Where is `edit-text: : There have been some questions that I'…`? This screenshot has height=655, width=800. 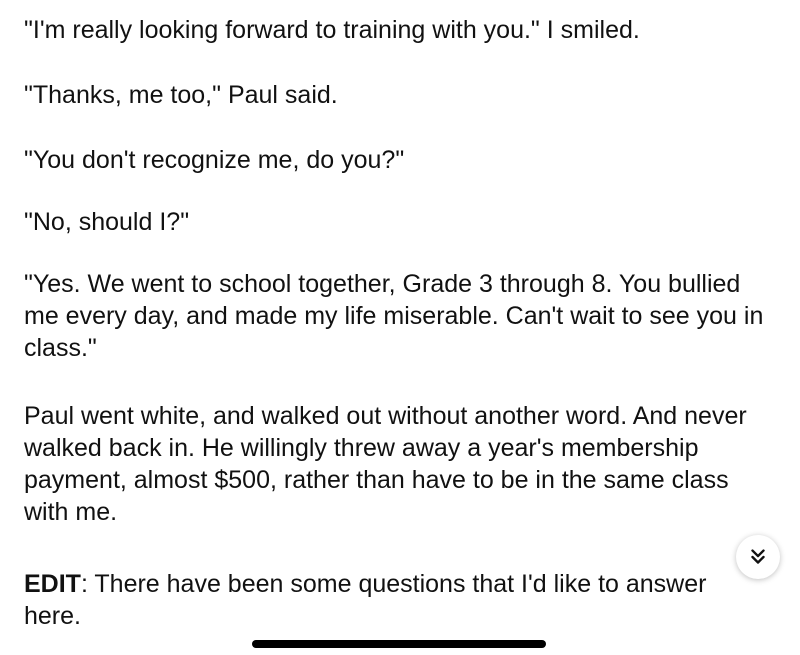 edit-text: : There have been some questions that I'… is located at coordinates (365, 600).